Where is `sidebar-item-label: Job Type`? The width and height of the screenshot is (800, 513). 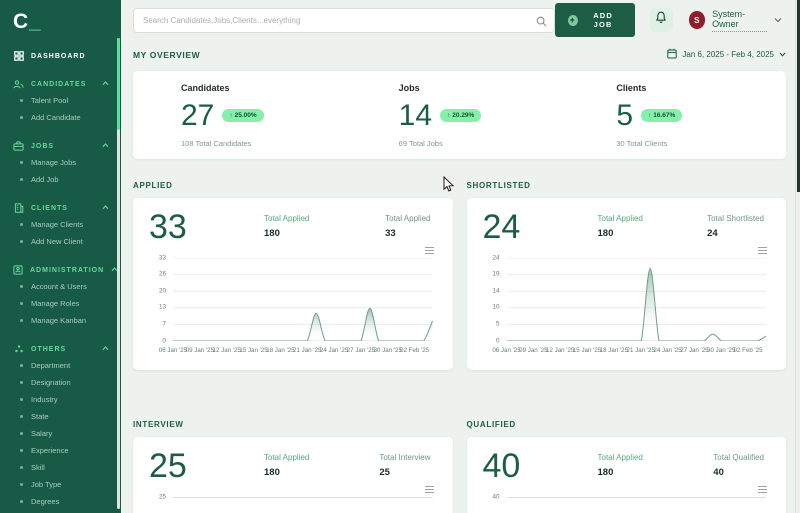 sidebar-item-label: Job Type is located at coordinates (46, 484).